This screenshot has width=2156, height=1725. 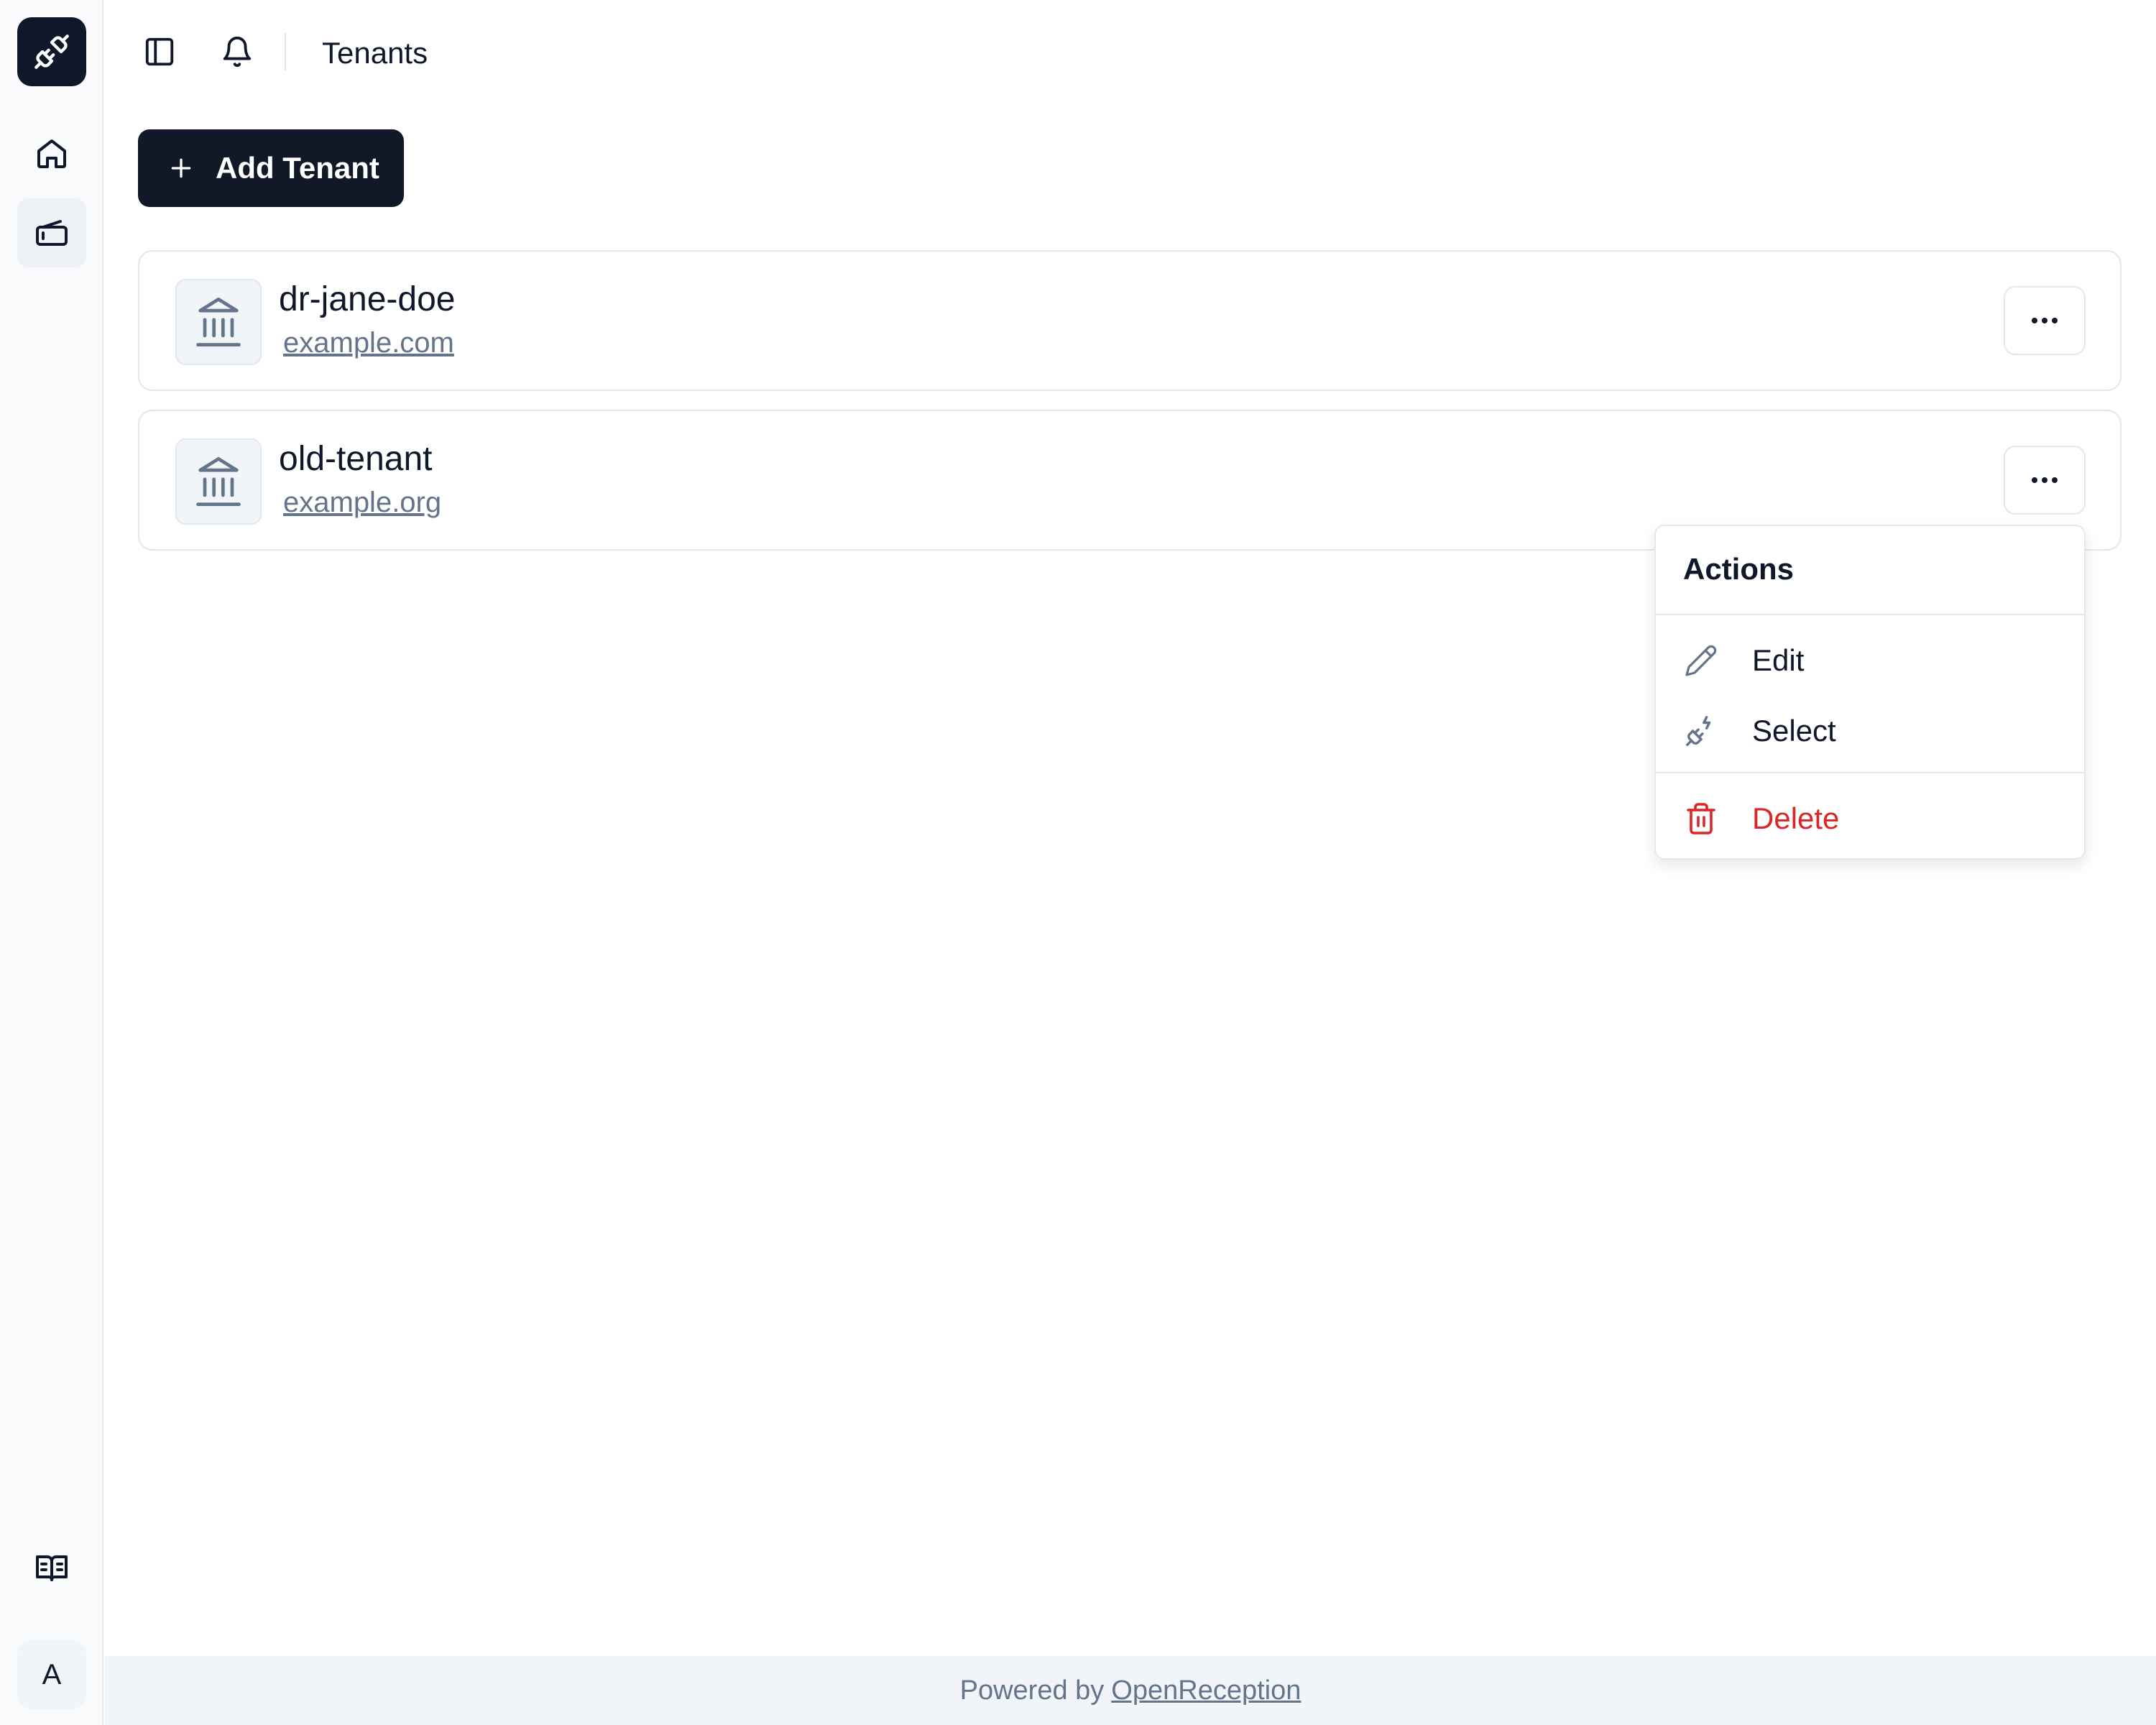 I want to click on tenant-name: dr-jane-doe, so click(x=367, y=299).